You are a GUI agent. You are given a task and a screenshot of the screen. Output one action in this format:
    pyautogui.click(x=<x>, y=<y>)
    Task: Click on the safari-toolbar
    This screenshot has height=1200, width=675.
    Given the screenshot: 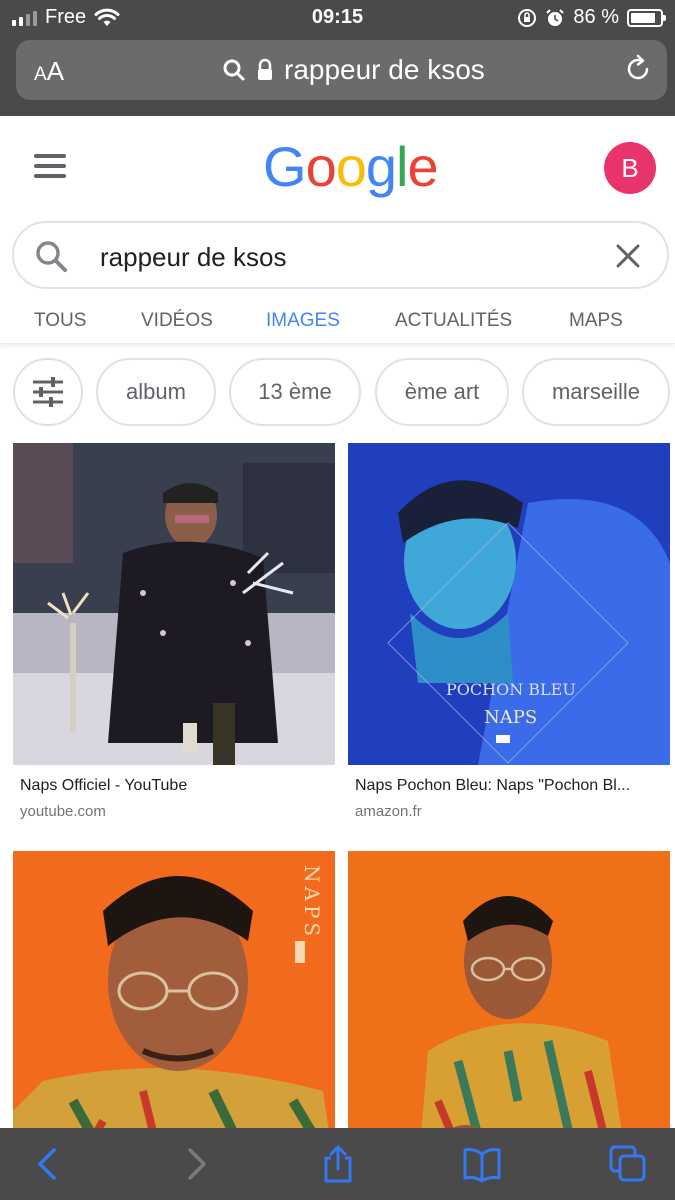 What is the action you would take?
    pyautogui.click(x=337, y=1164)
    